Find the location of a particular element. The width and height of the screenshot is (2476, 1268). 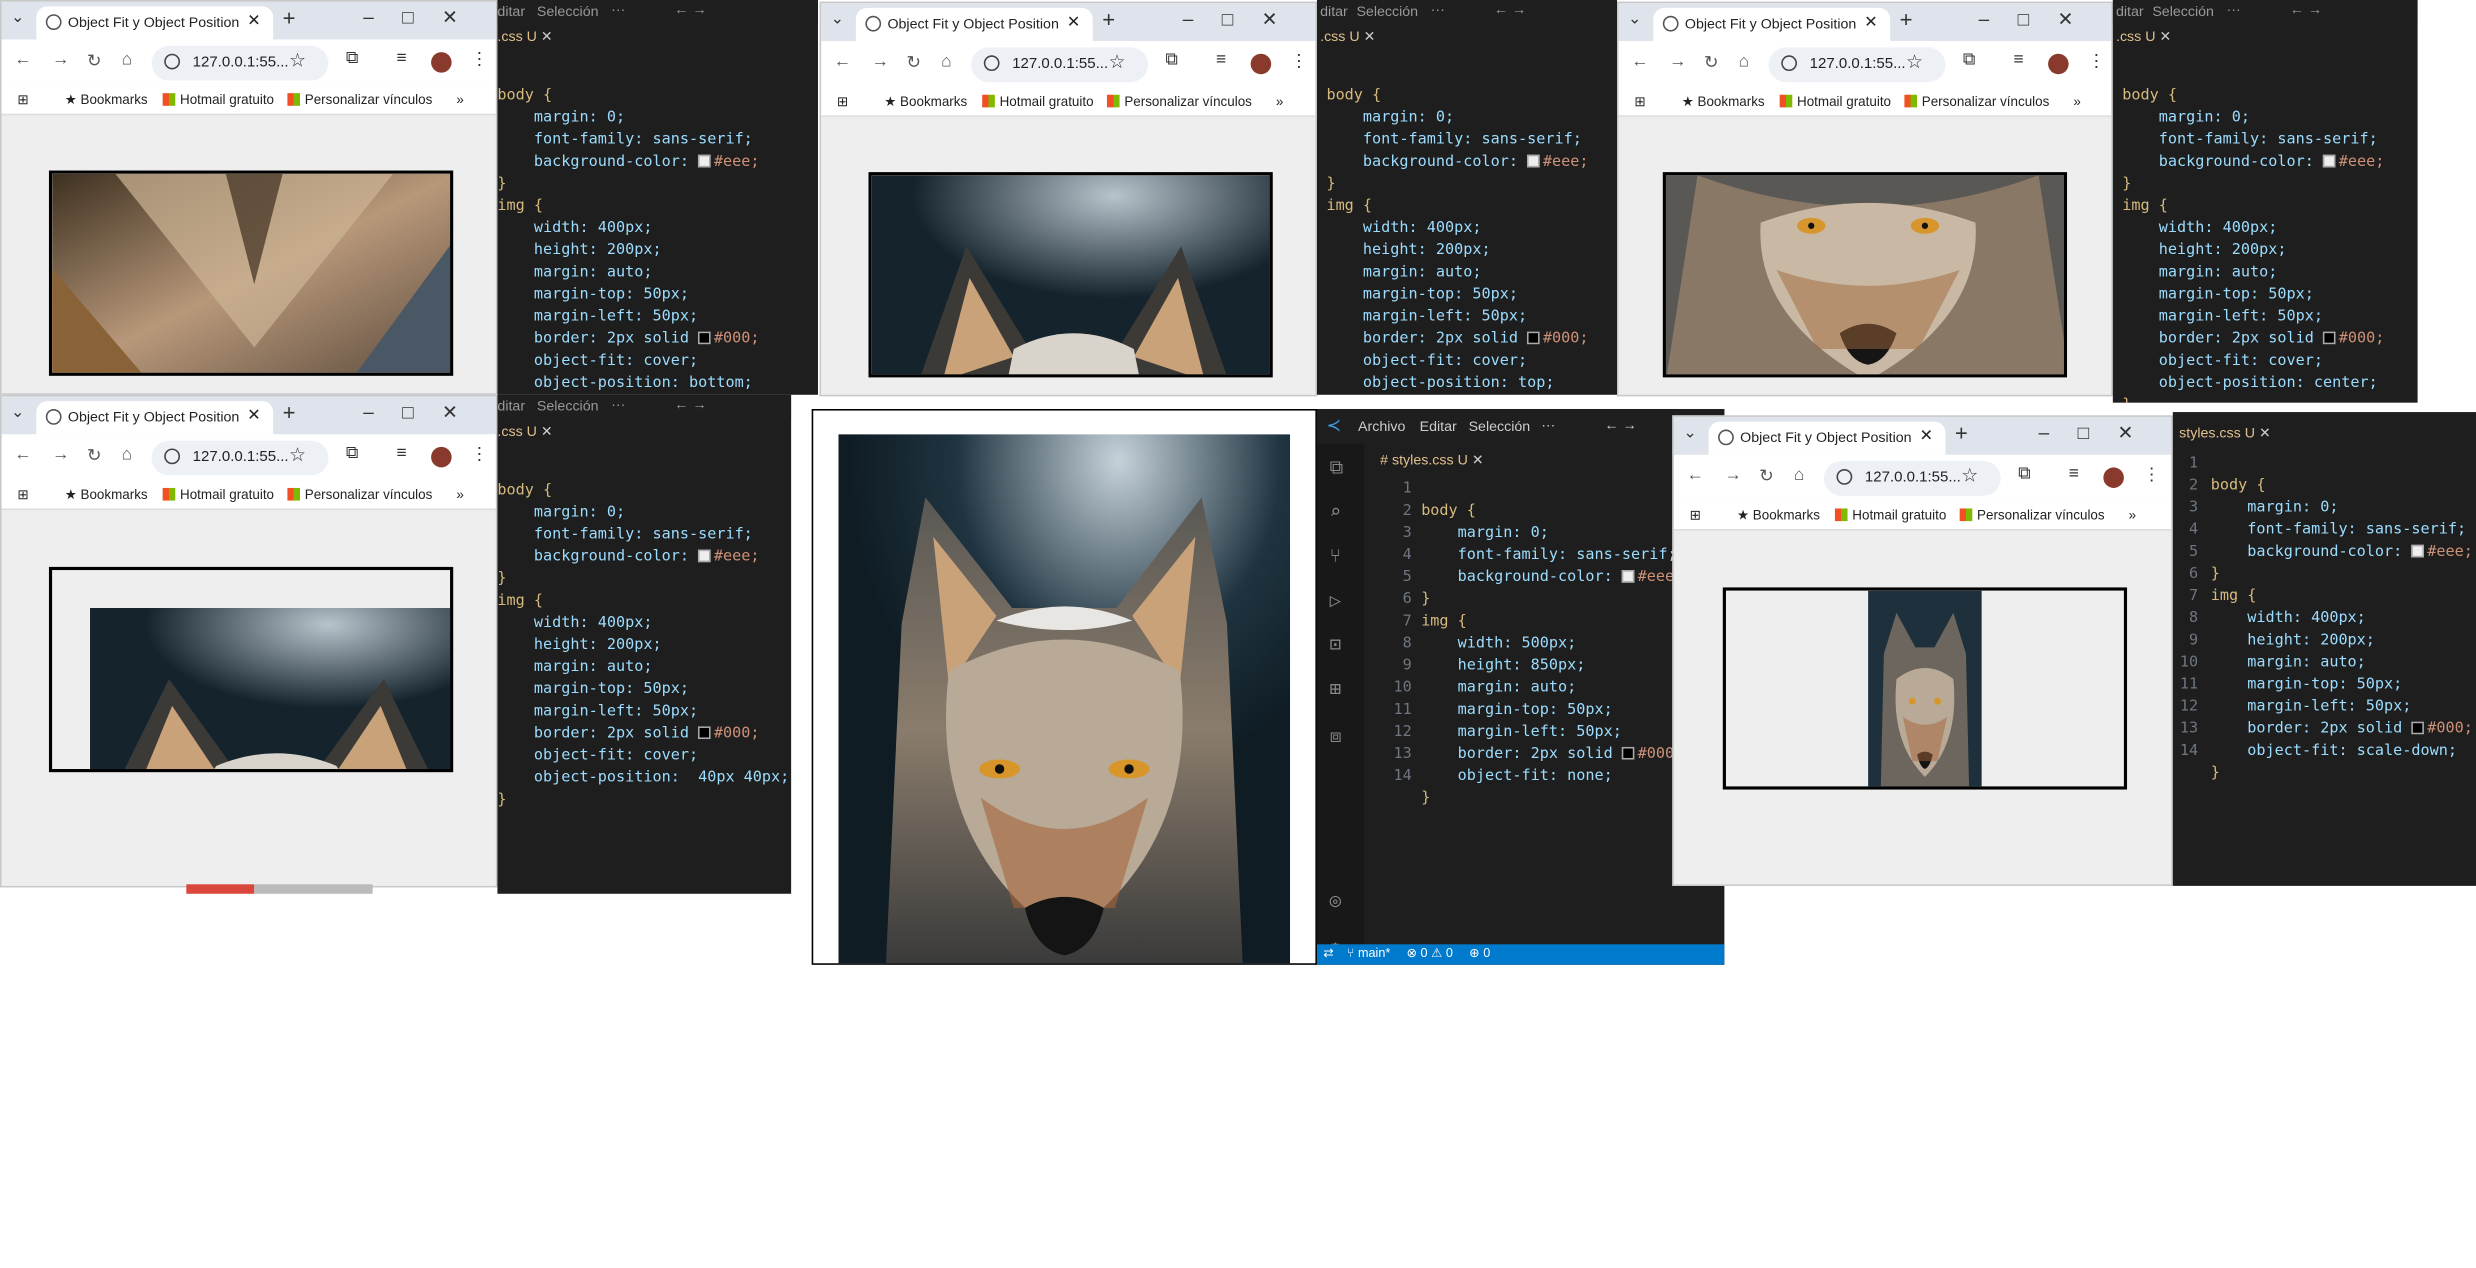

branch-name: main* is located at coordinates (1374, 953).